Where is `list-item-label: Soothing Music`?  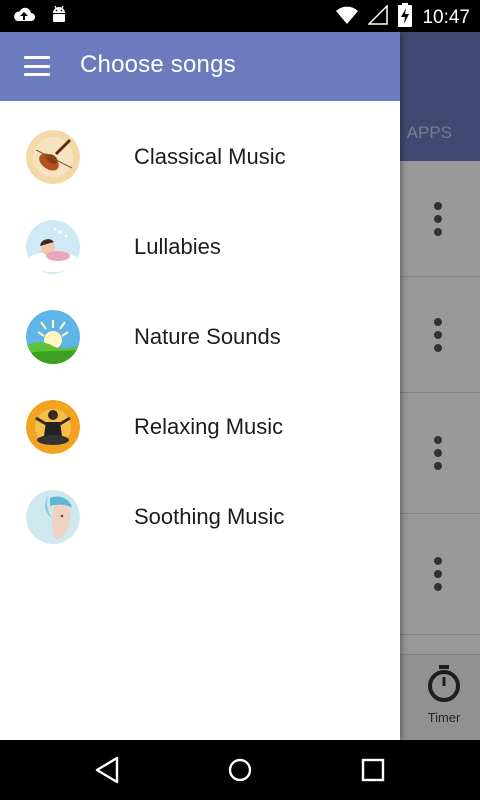
list-item-label: Soothing Music is located at coordinates (209, 516).